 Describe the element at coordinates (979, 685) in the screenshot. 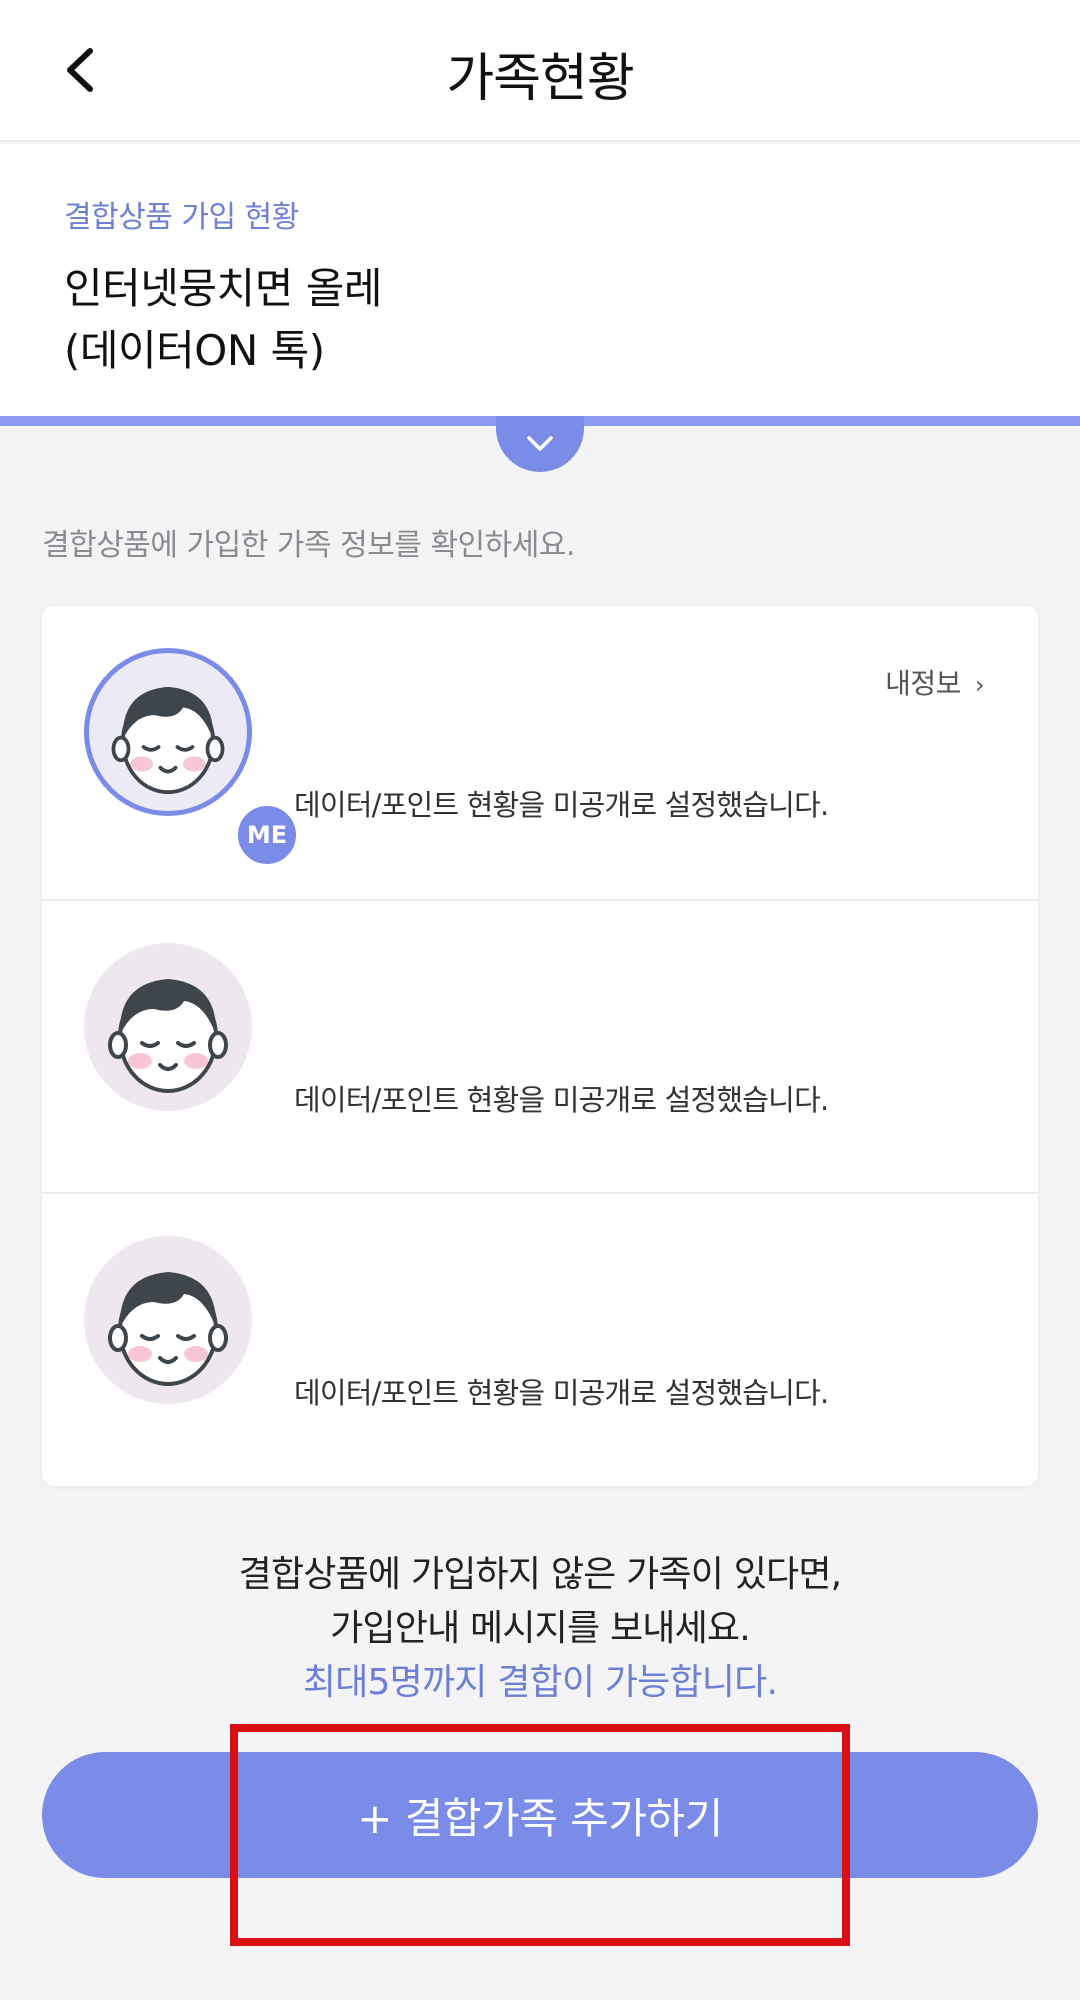

I see `chevron-right-icon: ›` at that location.